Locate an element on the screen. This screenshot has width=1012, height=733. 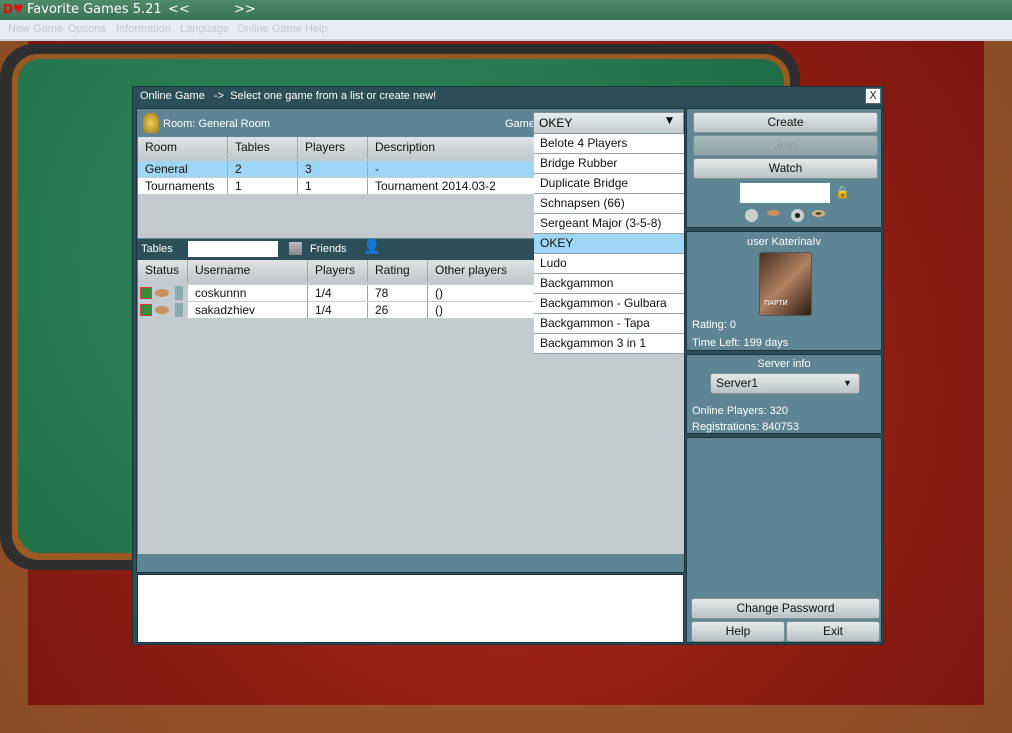
chat-area is located at coordinates (410, 608).